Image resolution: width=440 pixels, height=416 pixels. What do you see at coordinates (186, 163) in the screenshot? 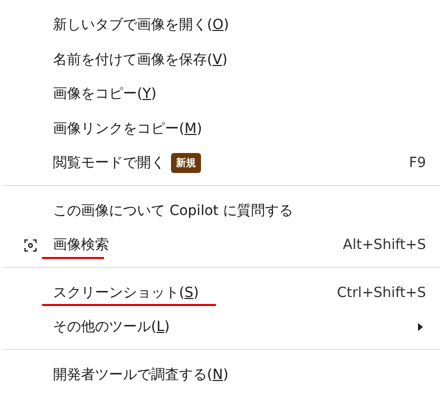
I see `new-badge: 新規` at bounding box center [186, 163].